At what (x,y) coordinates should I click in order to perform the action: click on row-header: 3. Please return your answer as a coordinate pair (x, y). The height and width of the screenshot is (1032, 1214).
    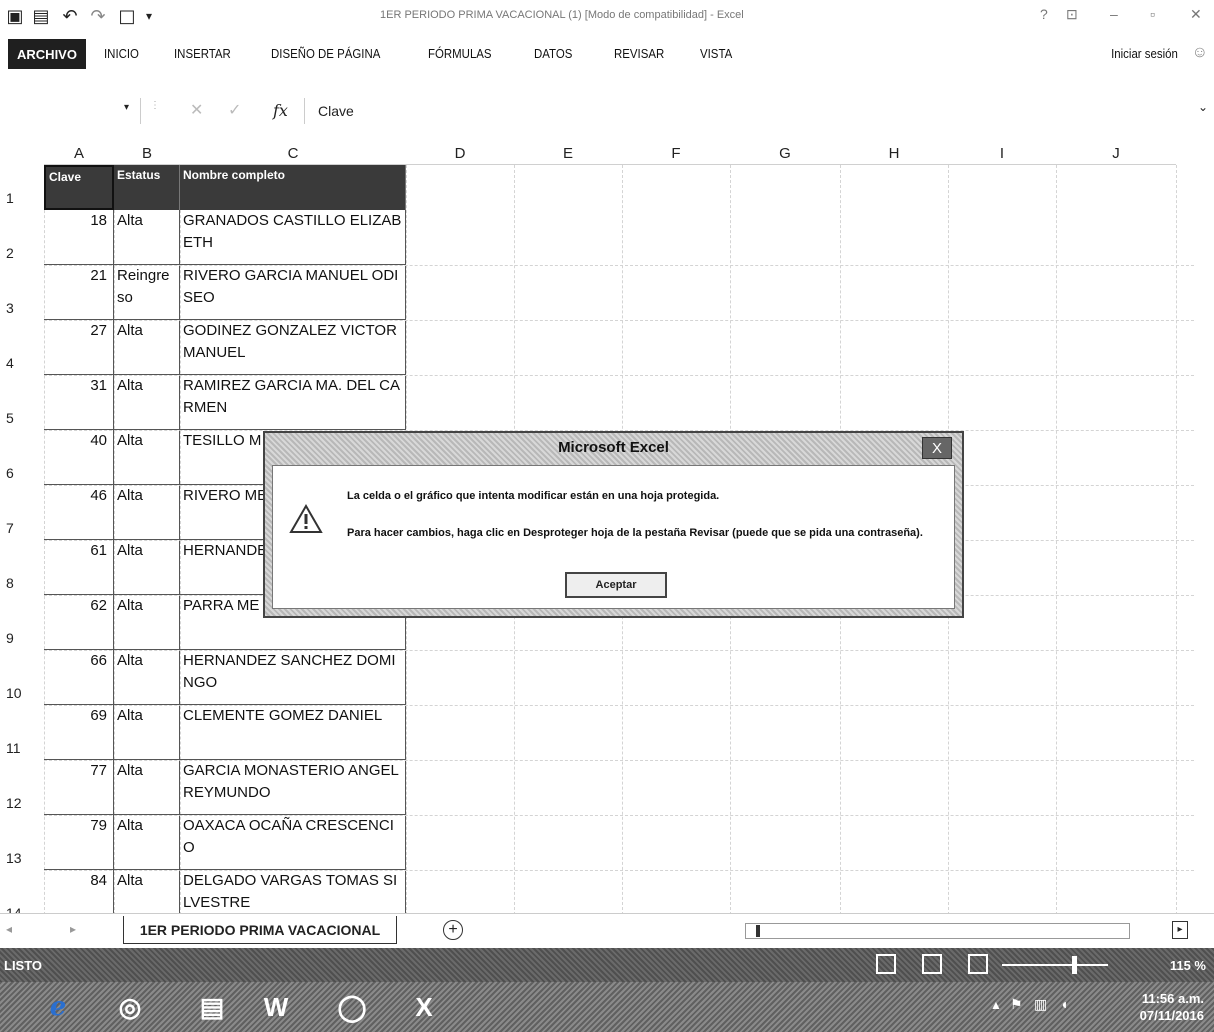
    Looking at the image, I should click on (22, 292).